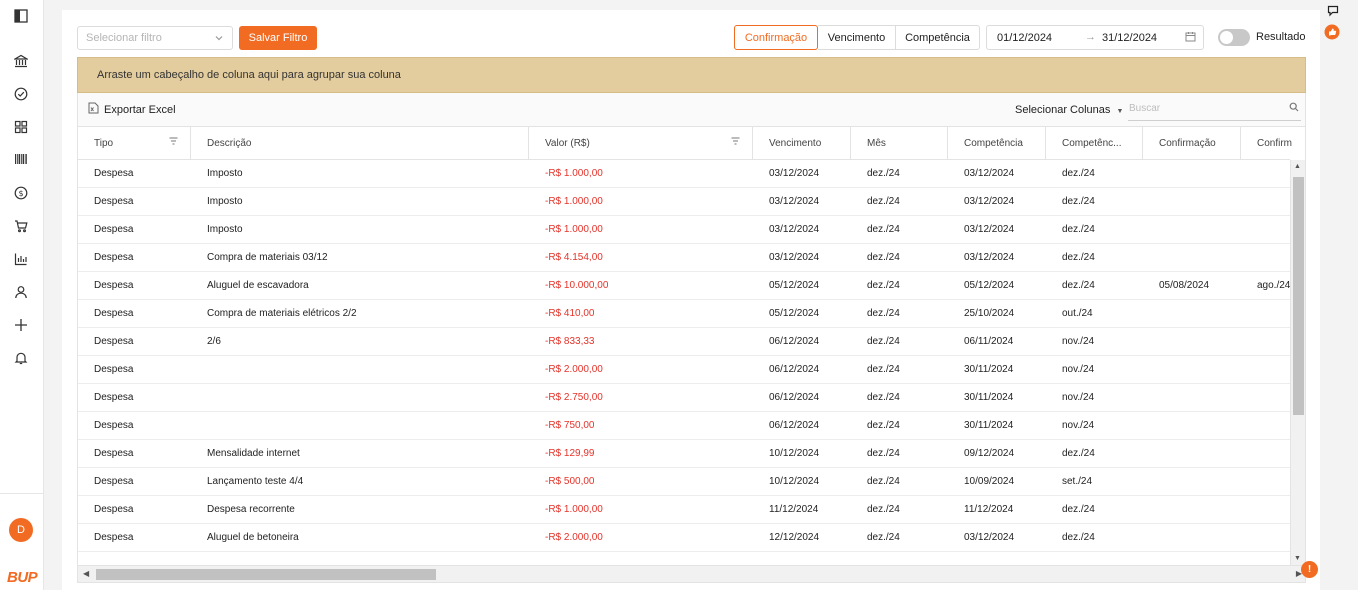 The image size is (1358, 590). What do you see at coordinates (1332, 32) in the screenshot?
I see `thumbs-up-icon` at bounding box center [1332, 32].